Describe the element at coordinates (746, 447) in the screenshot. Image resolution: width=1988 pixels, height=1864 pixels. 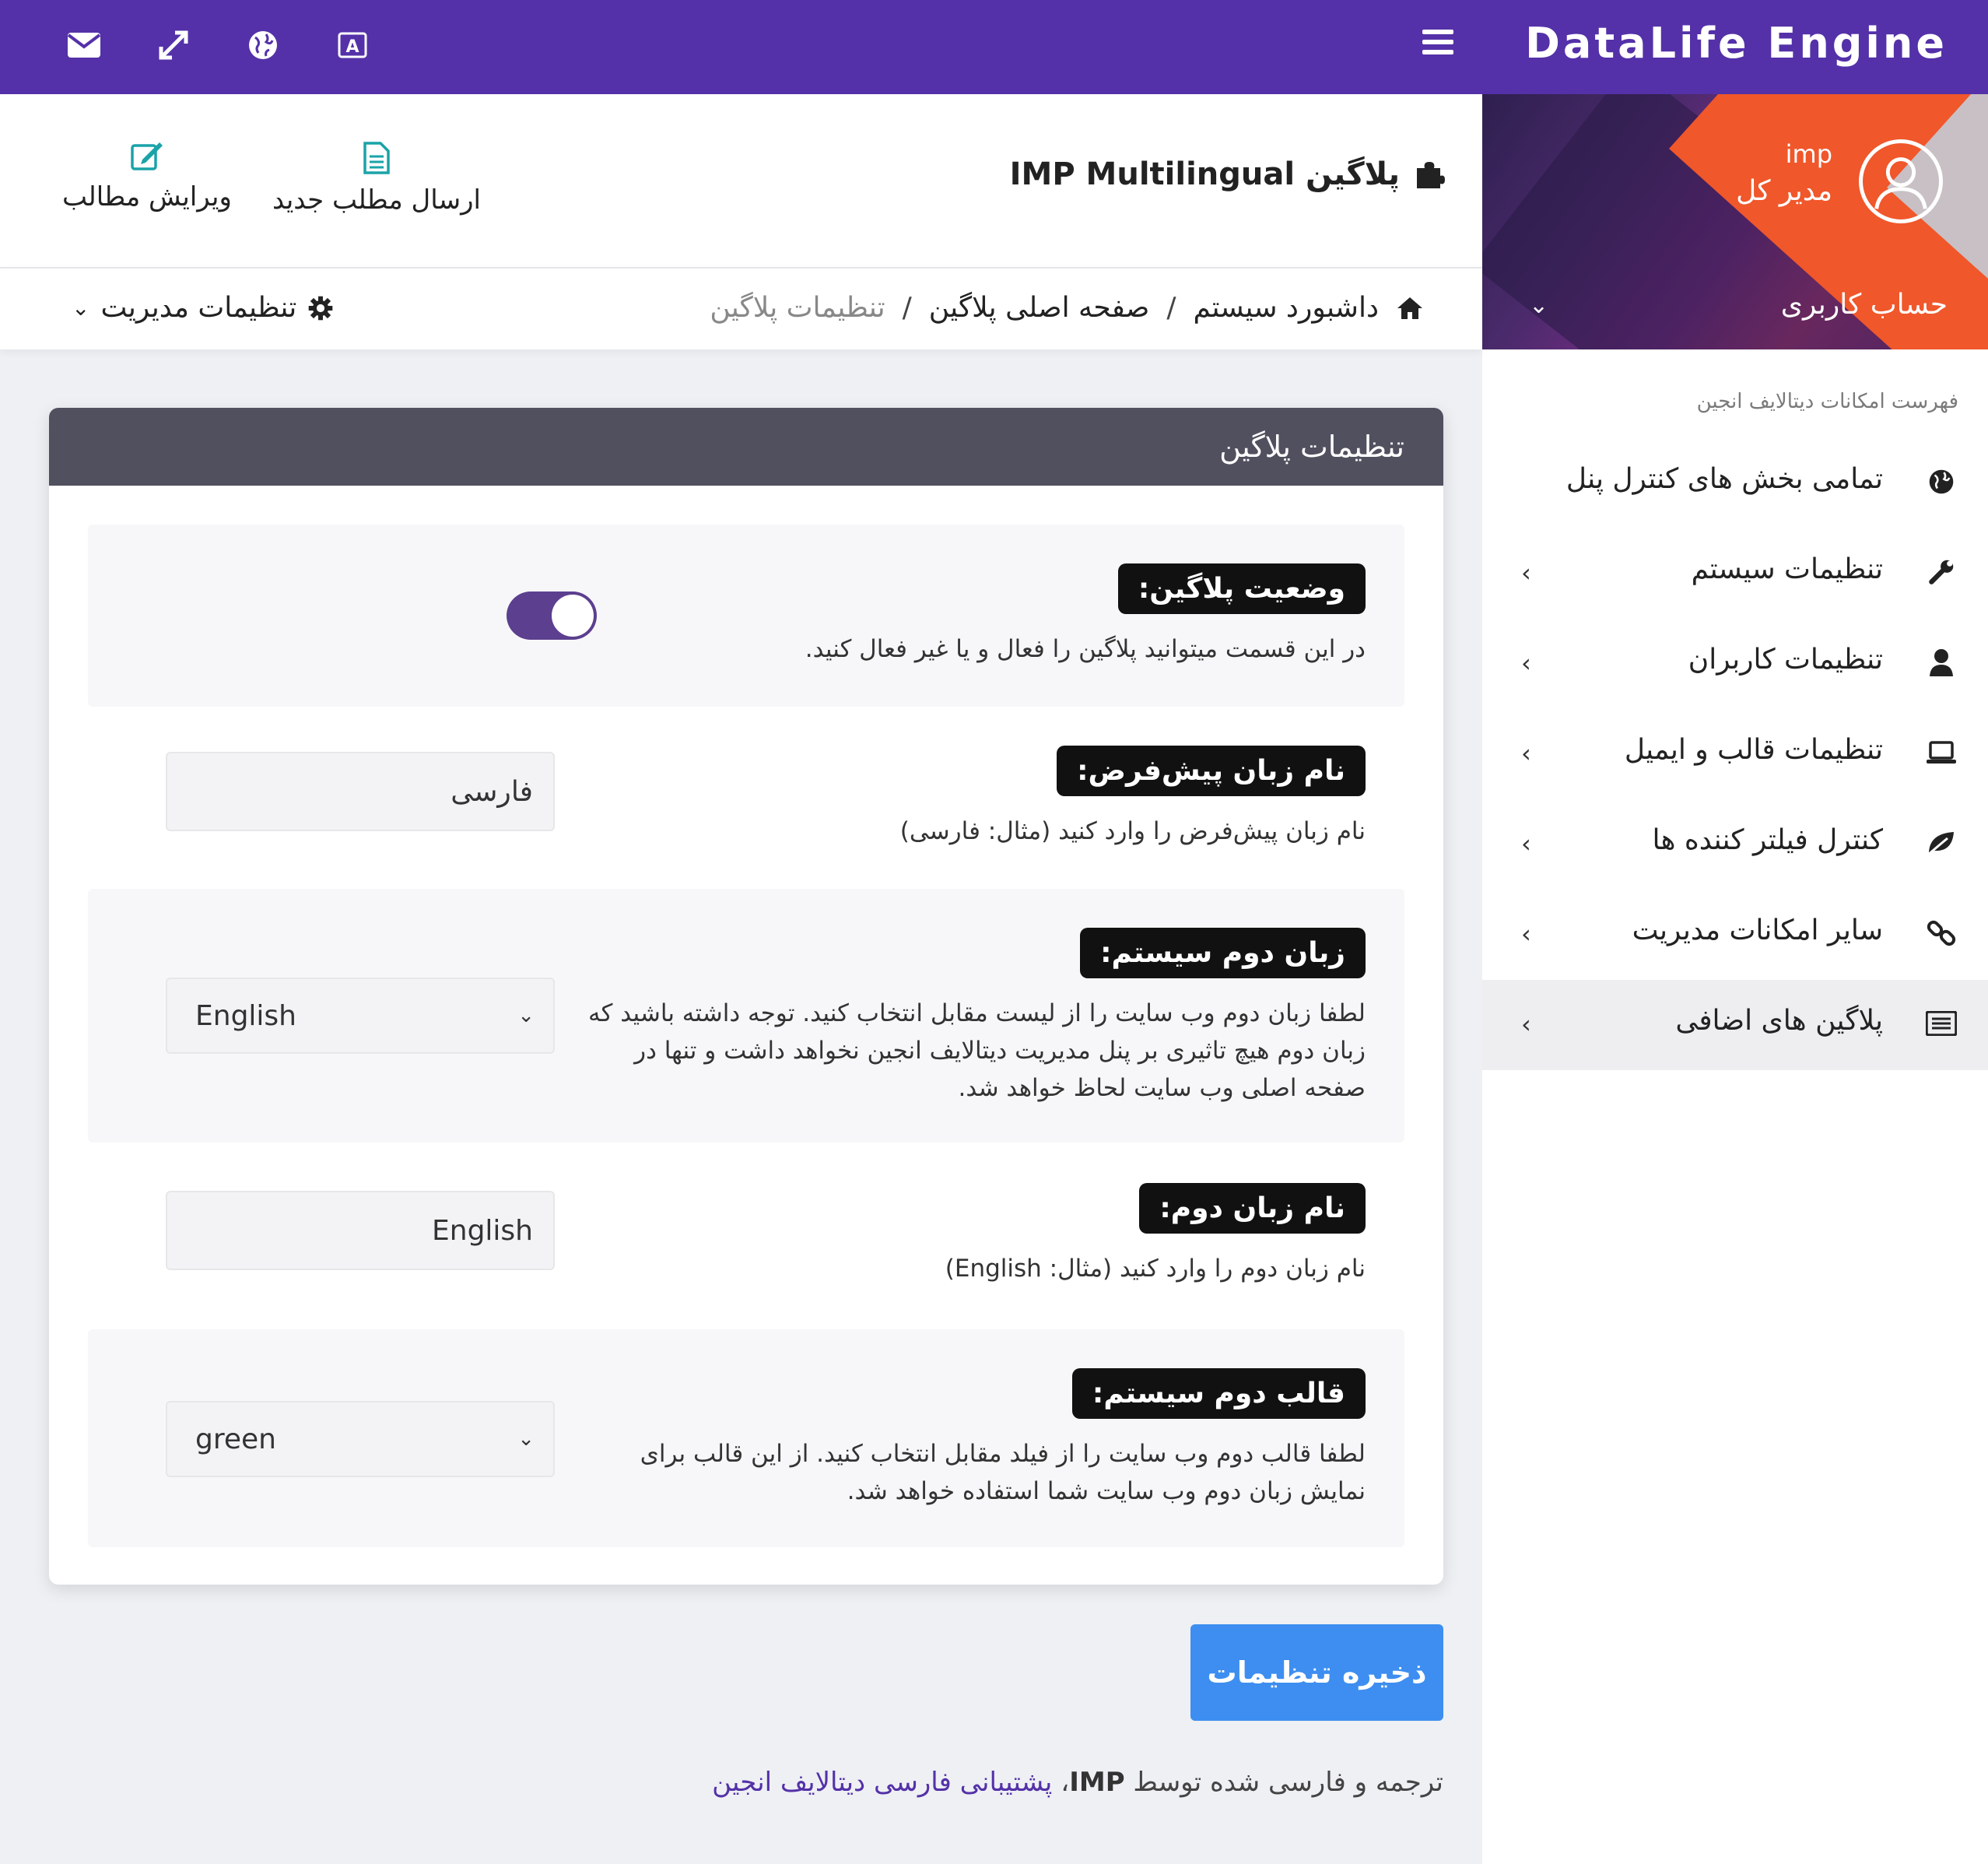
I see `panel-title: تنظیمات پلاگین` at that location.